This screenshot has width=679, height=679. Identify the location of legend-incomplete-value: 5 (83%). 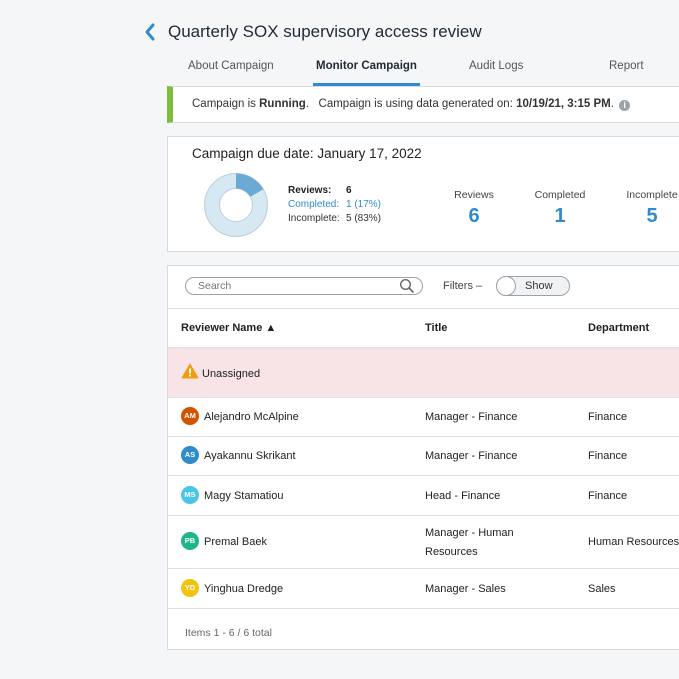
(364, 218).